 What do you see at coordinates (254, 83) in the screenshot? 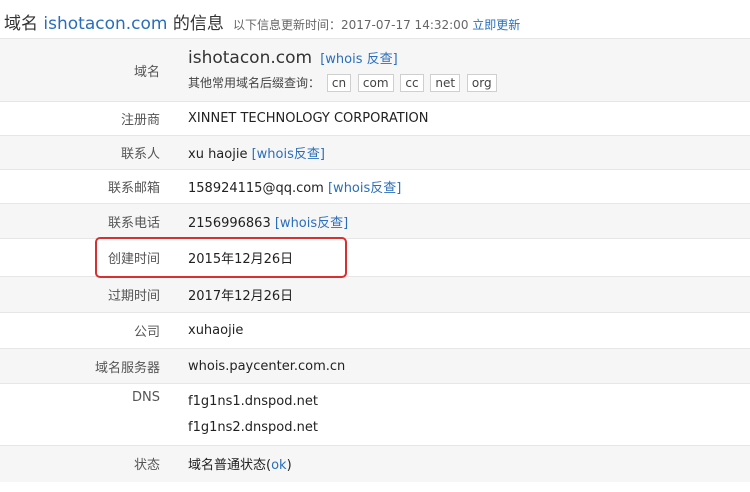
I see `suffix-label: 其他常用域名后缀查询：` at bounding box center [254, 83].